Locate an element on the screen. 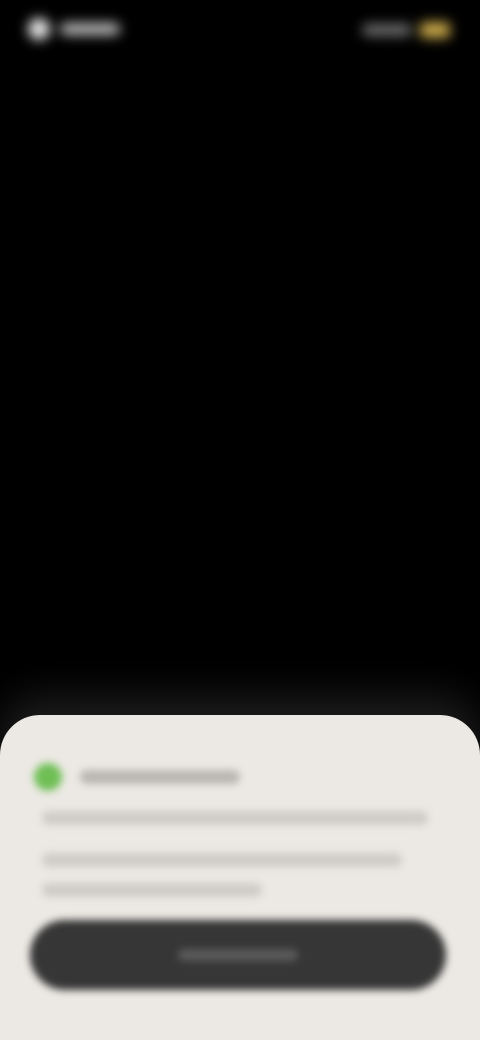 This screenshot has height=1040, width=480. status-time is located at coordinates (90, 29).